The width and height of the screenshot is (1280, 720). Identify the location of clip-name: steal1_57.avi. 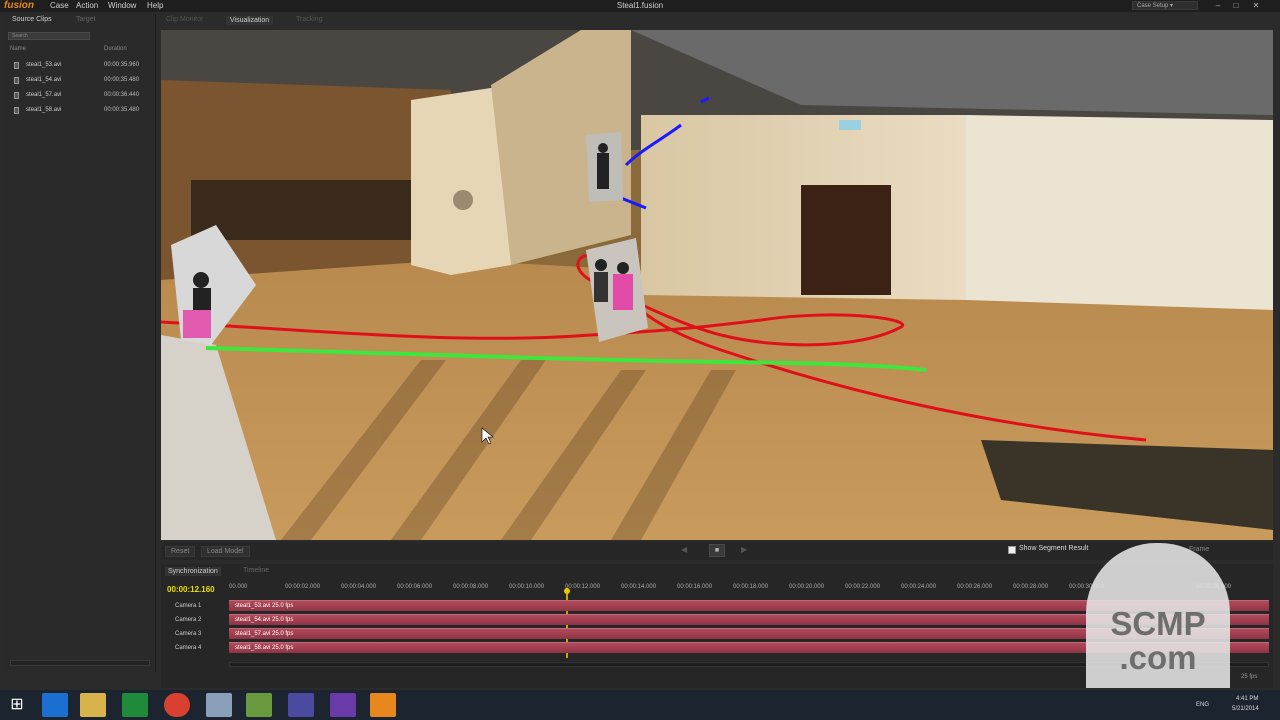
(44, 95).